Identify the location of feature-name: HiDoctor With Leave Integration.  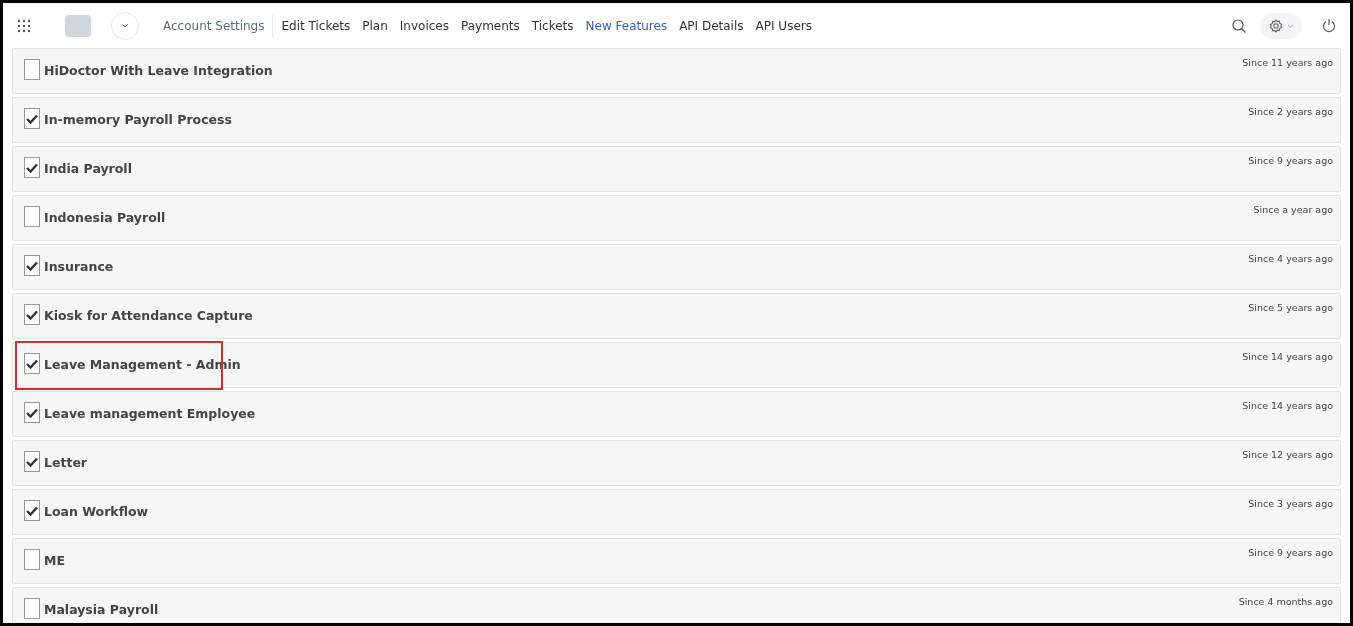
(158, 71).